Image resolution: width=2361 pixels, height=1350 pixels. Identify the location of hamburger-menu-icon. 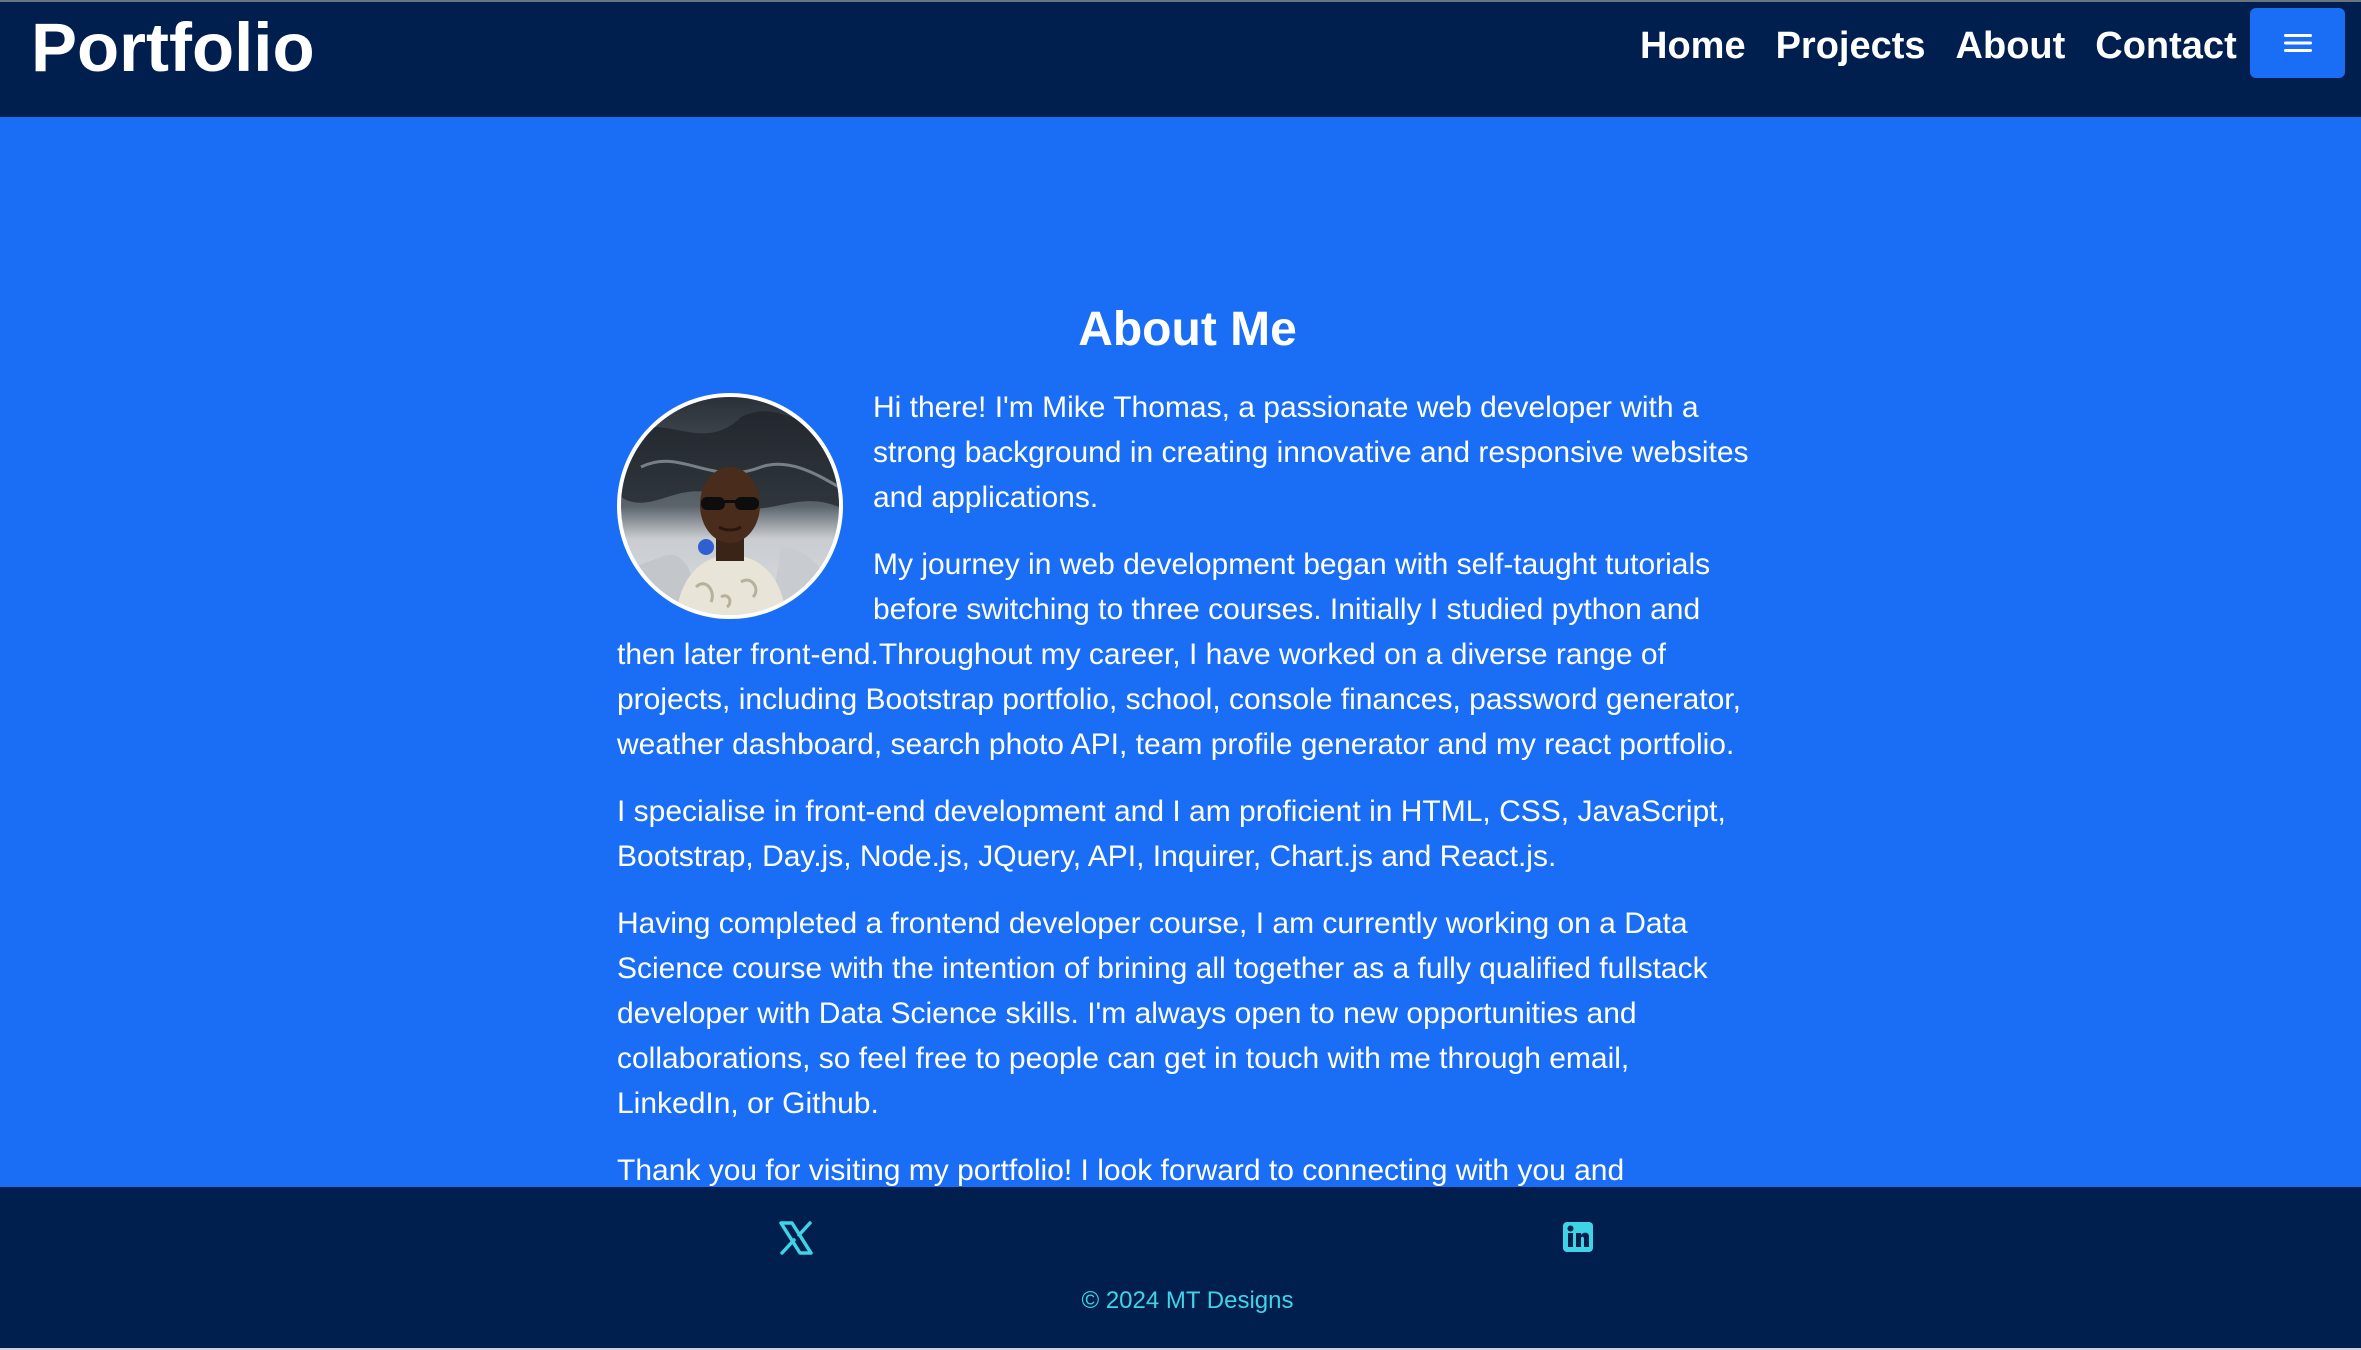
(2297, 43).